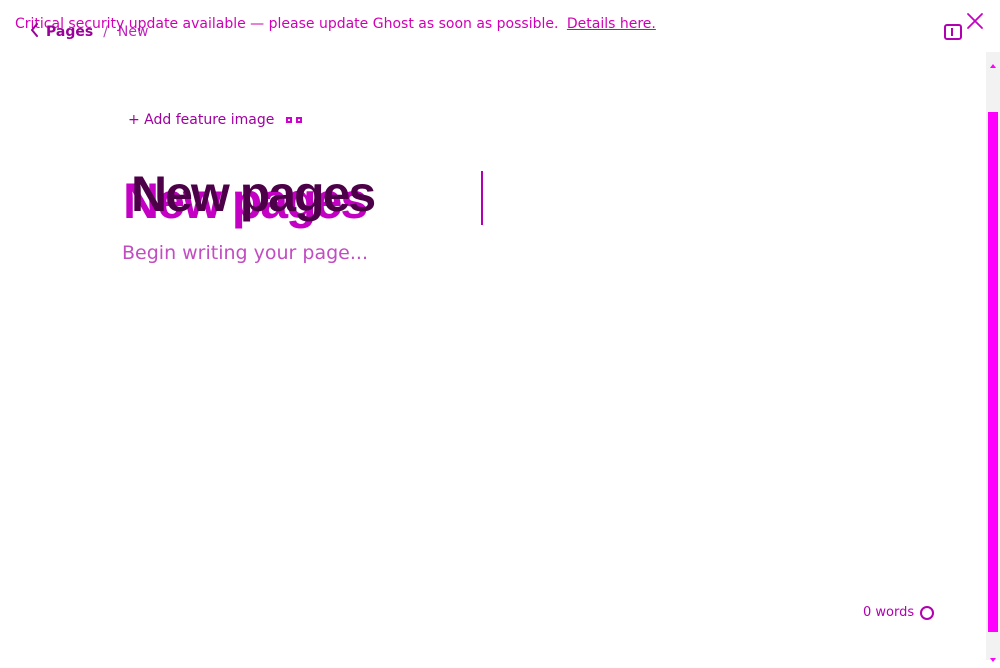 The width and height of the screenshot is (1000, 668). I want to click on scrollbar, so click(993, 357).